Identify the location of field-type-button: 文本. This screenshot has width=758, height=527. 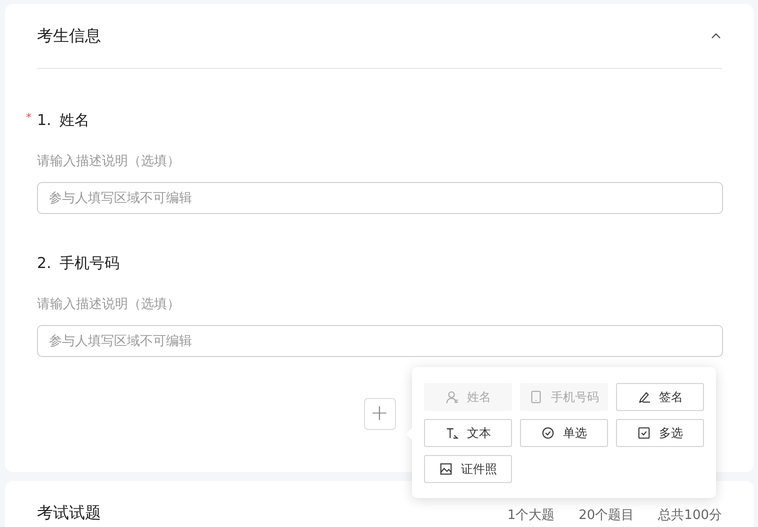
(468, 433).